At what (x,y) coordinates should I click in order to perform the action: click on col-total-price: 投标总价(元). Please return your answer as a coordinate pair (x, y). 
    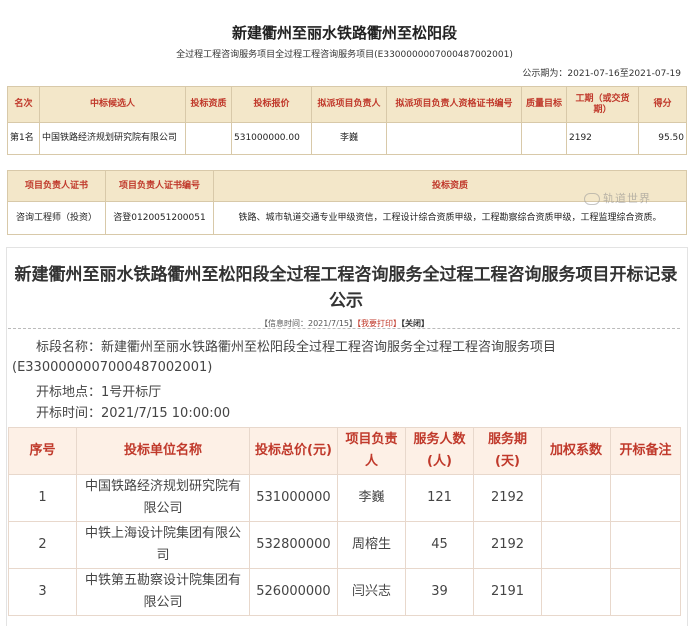
    Looking at the image, I should click on (293, 451).